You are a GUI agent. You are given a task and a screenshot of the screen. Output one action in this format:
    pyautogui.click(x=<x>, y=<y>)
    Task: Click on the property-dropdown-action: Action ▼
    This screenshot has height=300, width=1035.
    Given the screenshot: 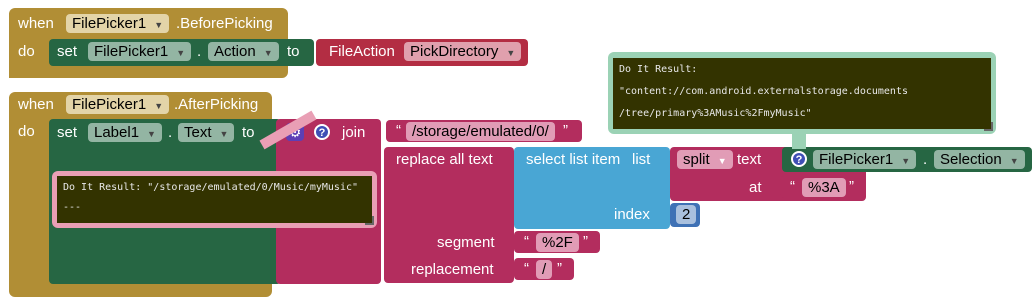 What is the action you would take?
    pyautogui.click(x=243, y=51)
    